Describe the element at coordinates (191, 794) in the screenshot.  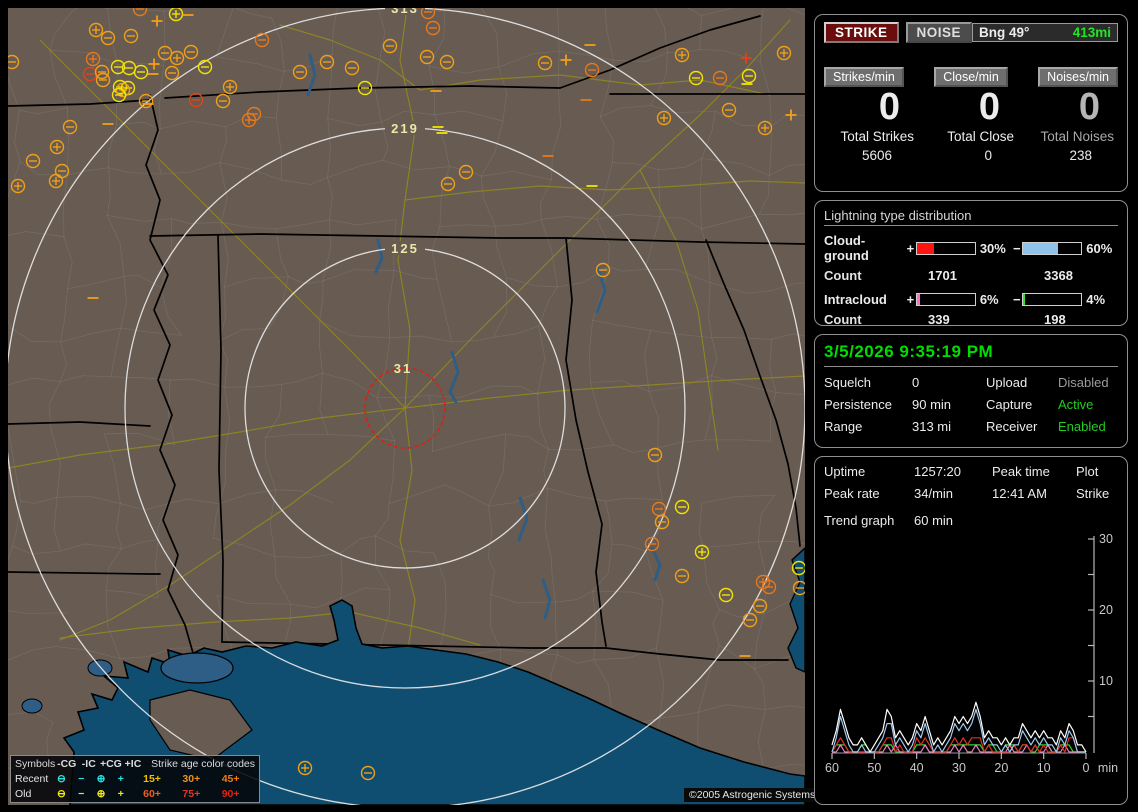
I see `age-code: 75+` at that location.